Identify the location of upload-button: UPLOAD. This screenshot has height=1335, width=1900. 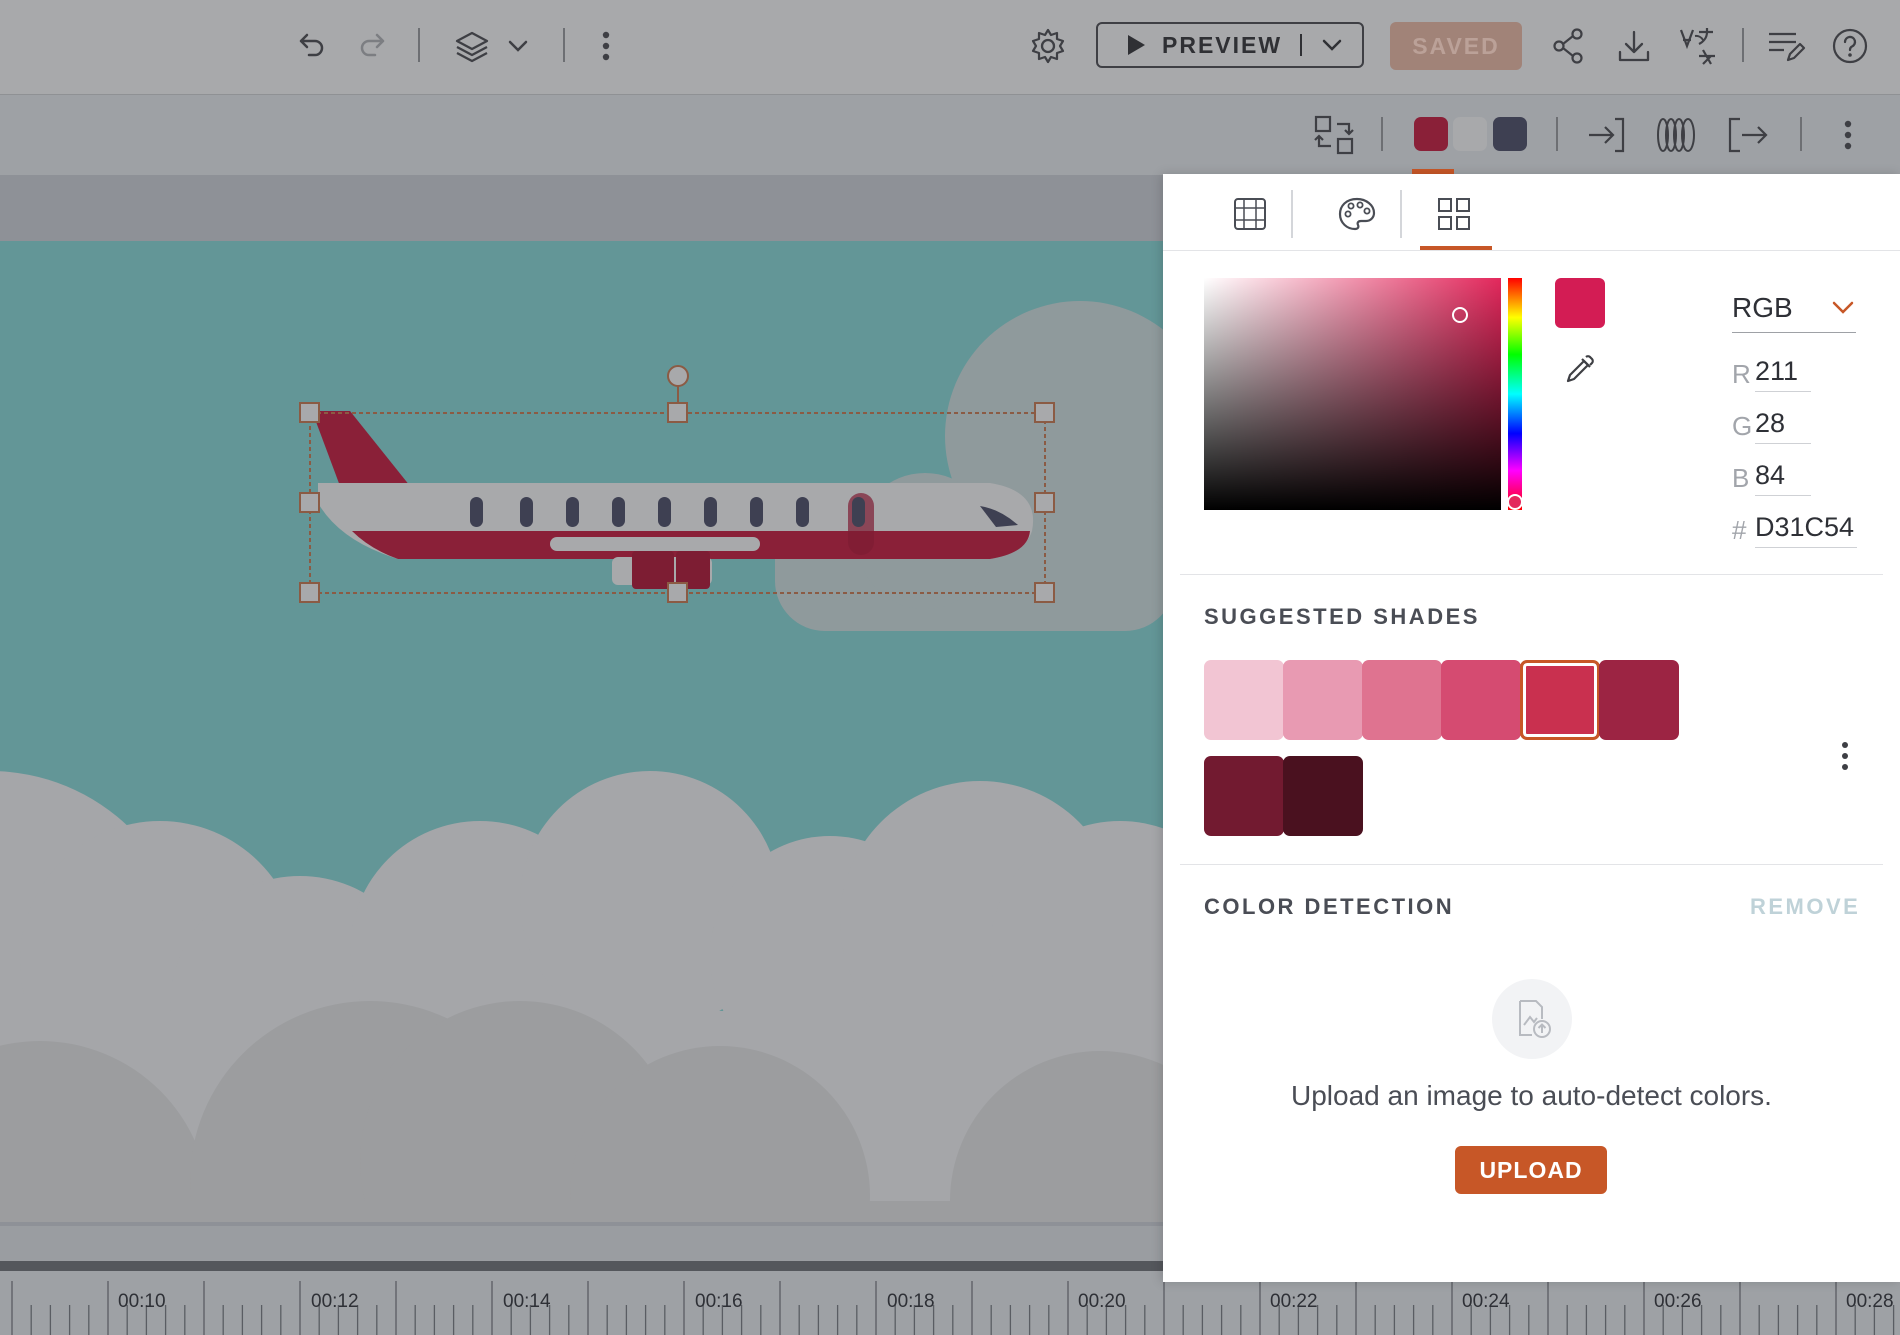
(1531, 1170).